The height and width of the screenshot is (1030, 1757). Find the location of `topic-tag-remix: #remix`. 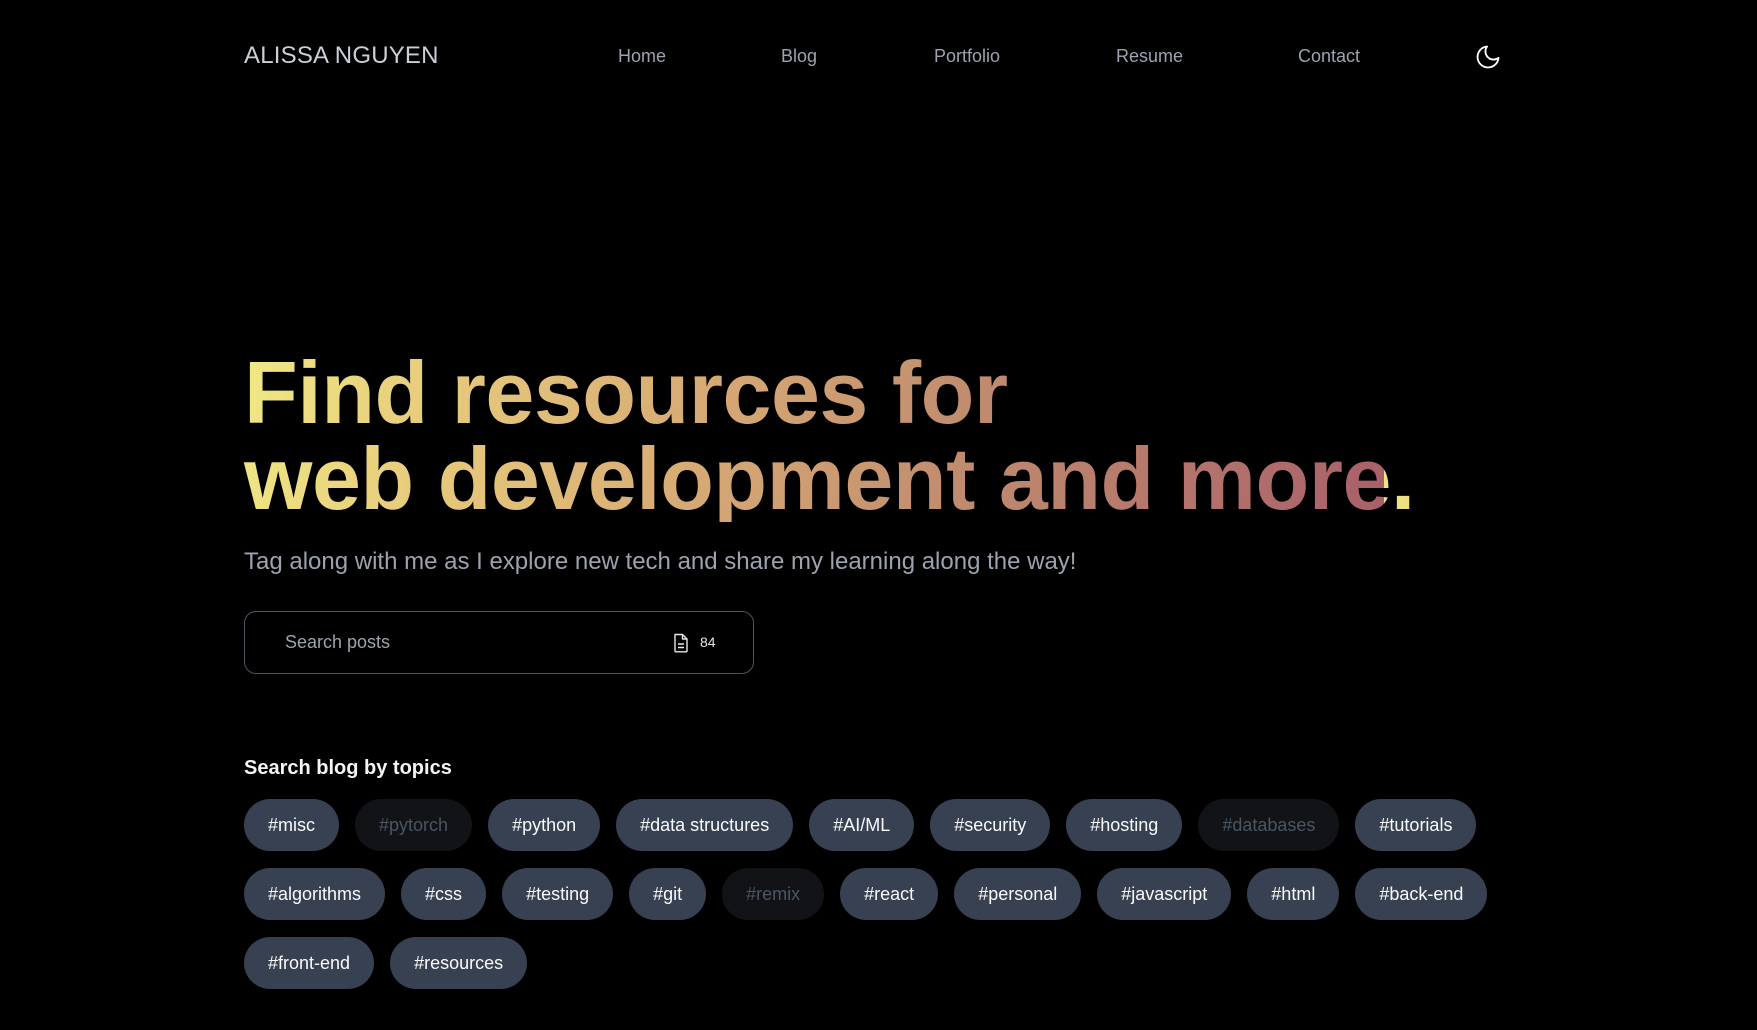

topic-tag-remix: #remix is located at coordinates (773, 894).